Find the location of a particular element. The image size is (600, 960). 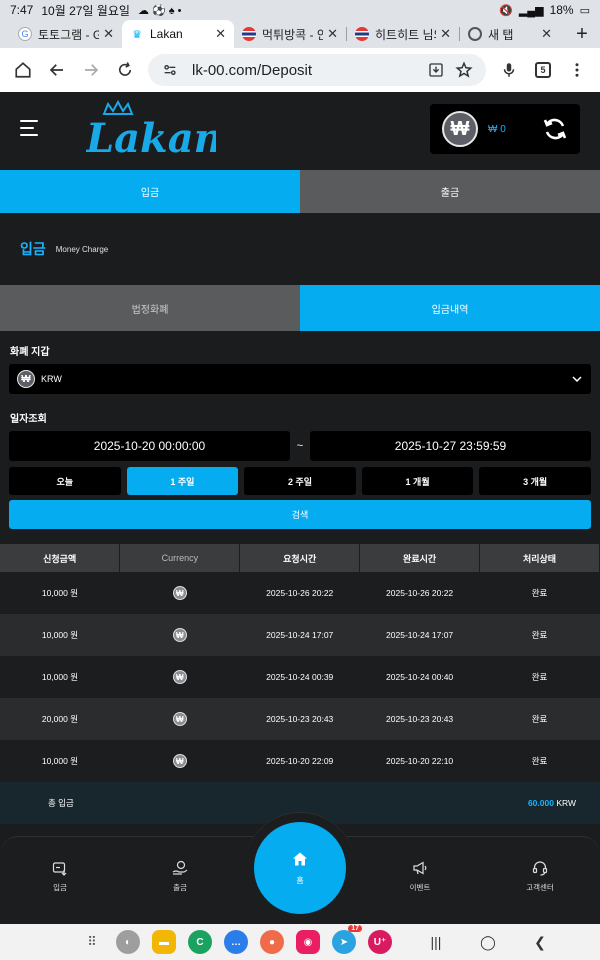

row-currency: ₩ is located at coordinates (179, 719).